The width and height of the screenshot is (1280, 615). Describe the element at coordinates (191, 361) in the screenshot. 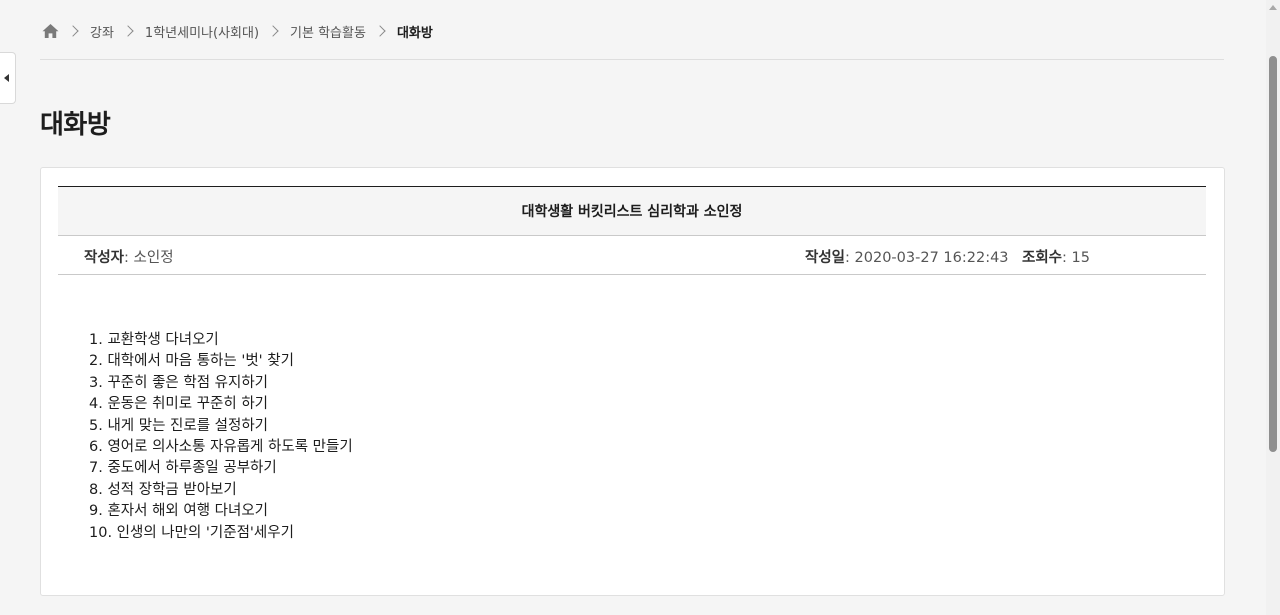

I see `list-item: 2. 대학에서 마음 통하는 '벗' 찾기` at that location.